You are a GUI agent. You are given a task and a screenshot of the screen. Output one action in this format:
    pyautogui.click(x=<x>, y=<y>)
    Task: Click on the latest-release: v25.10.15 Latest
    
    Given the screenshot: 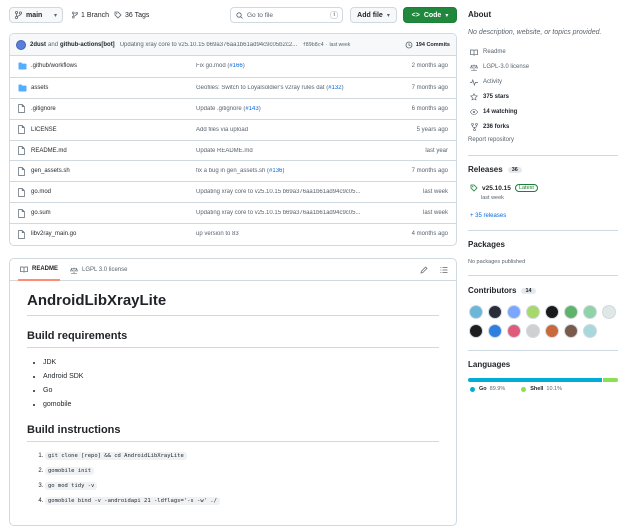 What is the action you would take?
    pyautogui.click(x=504, y=188)
    